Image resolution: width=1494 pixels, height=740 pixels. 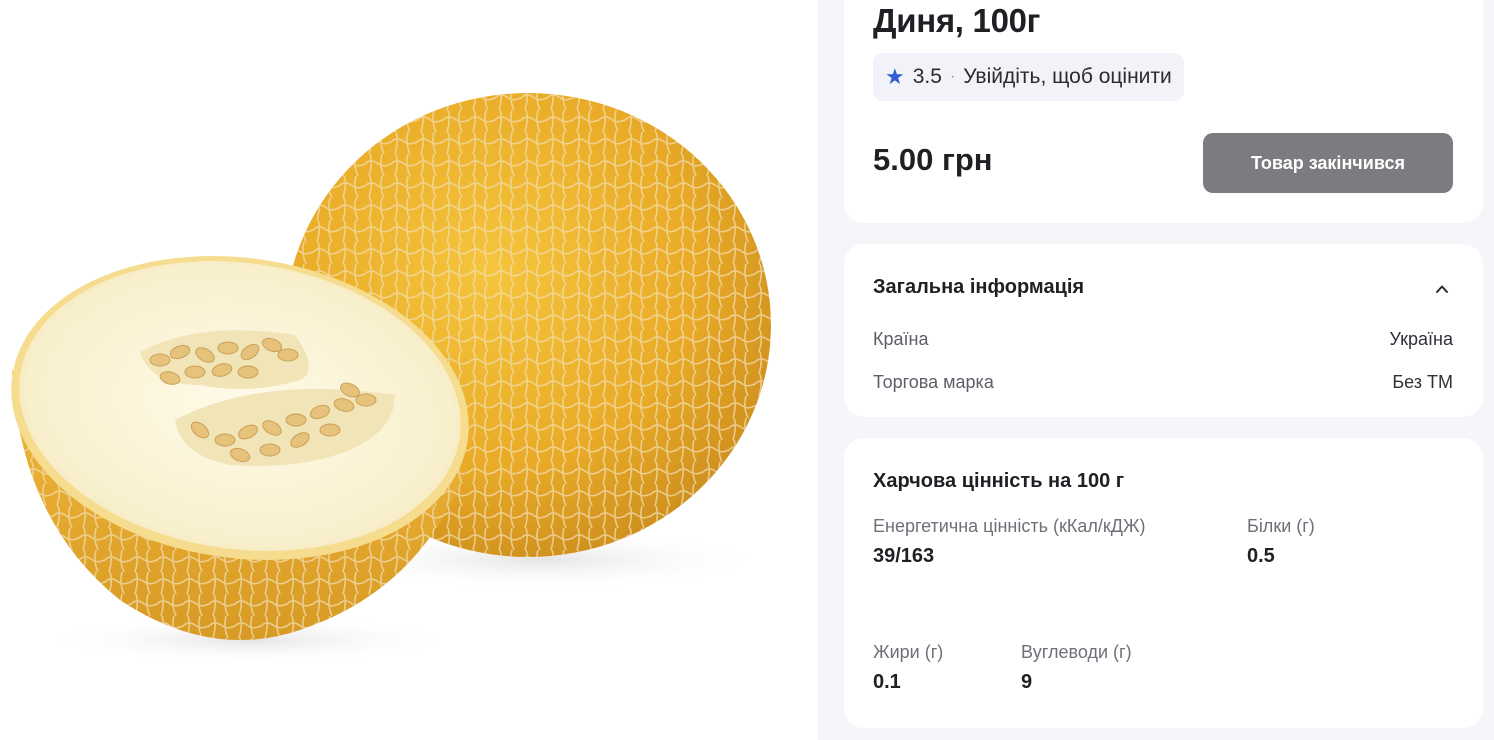 I want to click on info-label: Країна, so click(x=901, y=339).